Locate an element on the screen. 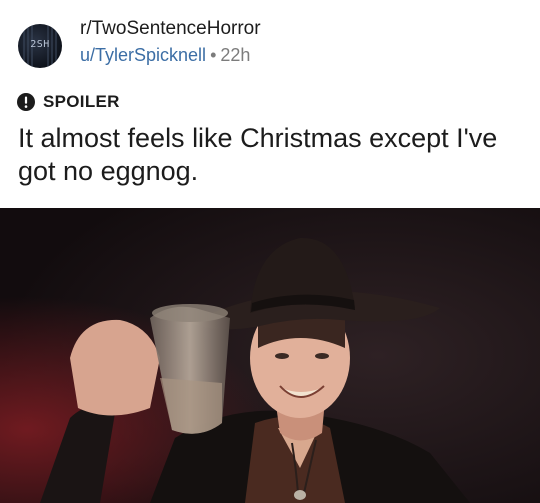 The width and height of the screenshot is (540, 503). subreddit-avatar: 2SH is located at coordinates (40, 46).